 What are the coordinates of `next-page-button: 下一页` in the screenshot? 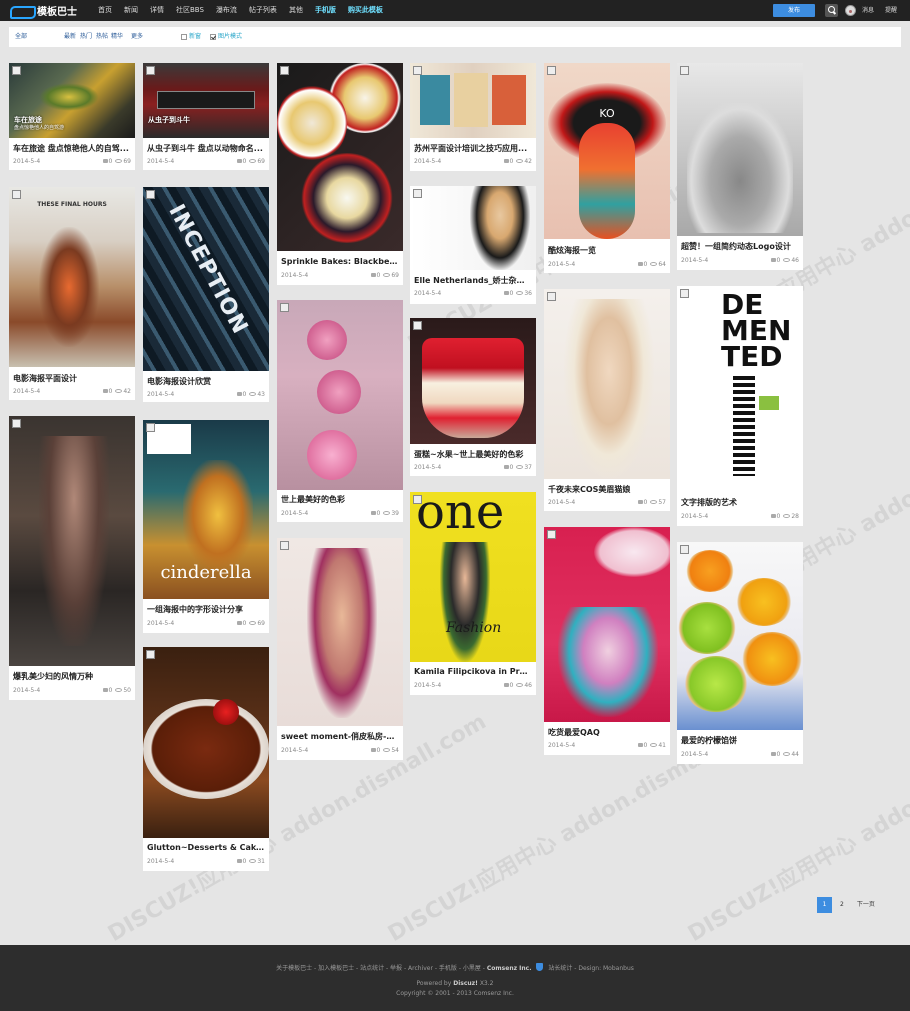 It's located at (865, 905).